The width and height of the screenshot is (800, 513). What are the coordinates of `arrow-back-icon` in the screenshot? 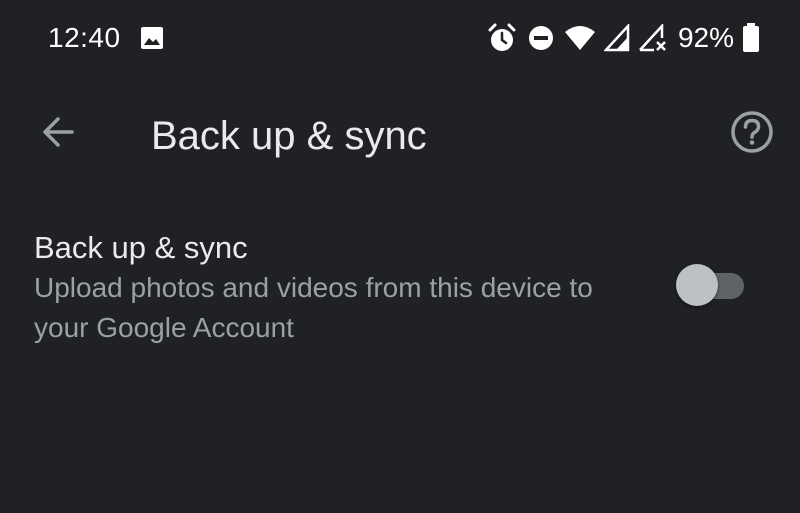 It's located at (58, 134).